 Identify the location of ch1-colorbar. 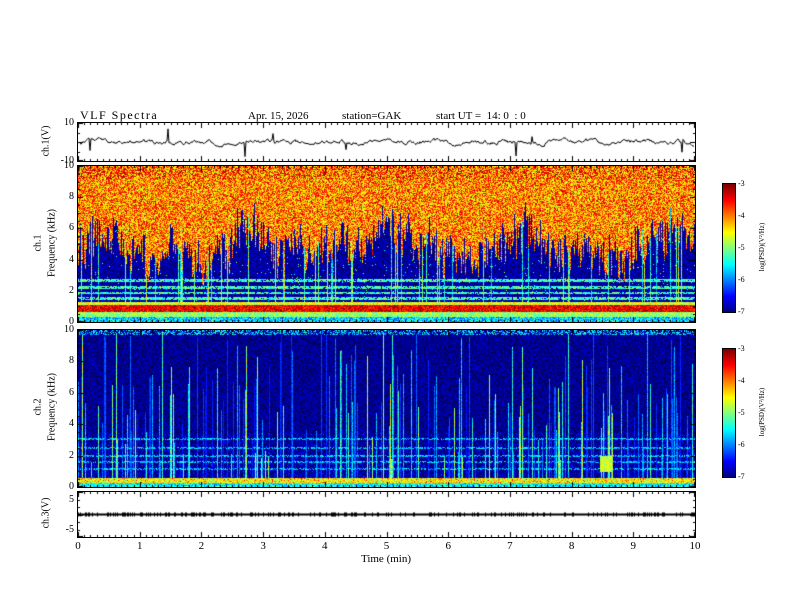
(729, 248).